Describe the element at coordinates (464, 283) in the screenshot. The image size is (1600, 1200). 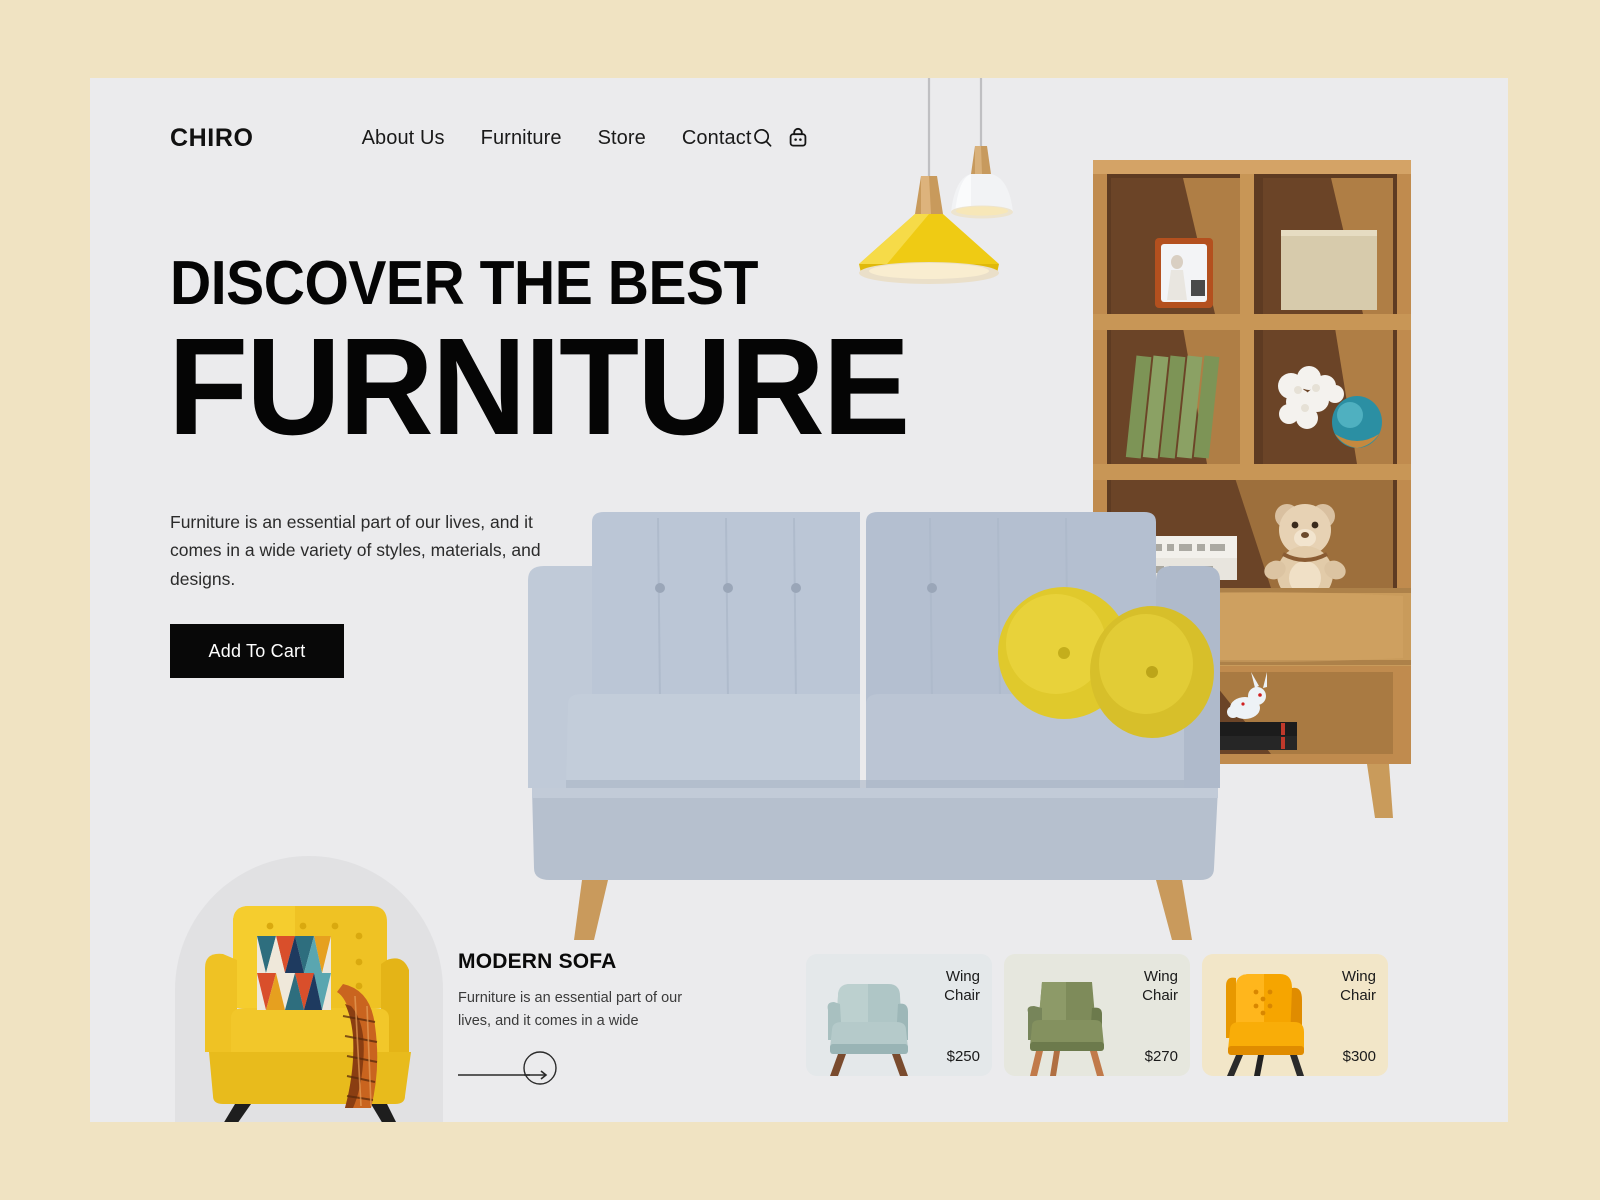
I see `hero-title-line-1: DISCOVER THE BEST` at that location.